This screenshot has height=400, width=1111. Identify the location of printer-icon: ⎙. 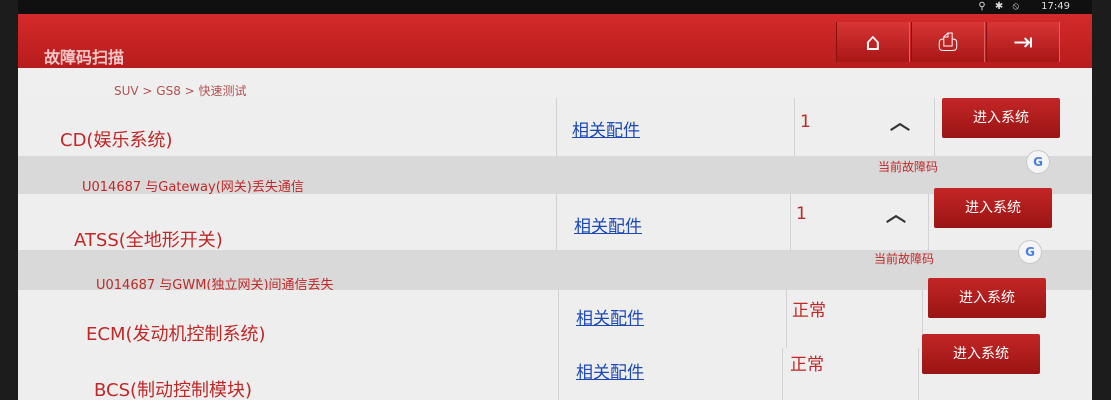
(948, 42).